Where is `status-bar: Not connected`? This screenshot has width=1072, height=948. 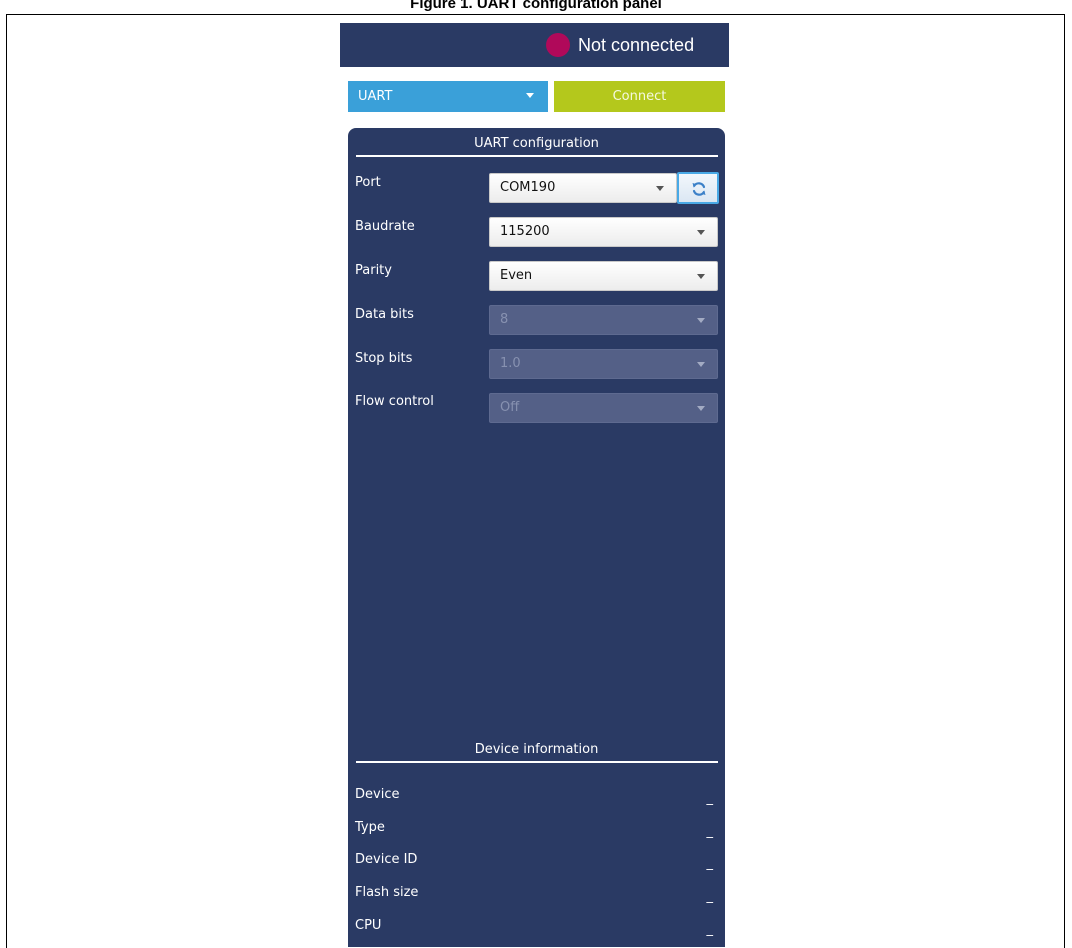 status-bar: Not connected is located at coordinates (534, 45).